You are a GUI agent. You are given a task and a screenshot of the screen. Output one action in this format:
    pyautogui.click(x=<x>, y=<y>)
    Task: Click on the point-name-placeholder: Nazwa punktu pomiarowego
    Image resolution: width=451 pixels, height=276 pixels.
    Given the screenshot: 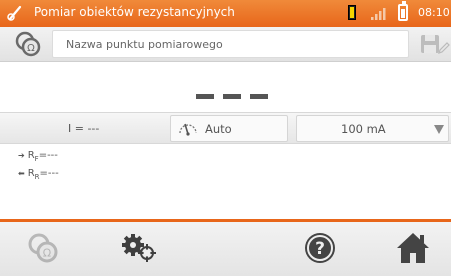 What is the action you would take?
    pyautogui.click(x=144, y=44)
    